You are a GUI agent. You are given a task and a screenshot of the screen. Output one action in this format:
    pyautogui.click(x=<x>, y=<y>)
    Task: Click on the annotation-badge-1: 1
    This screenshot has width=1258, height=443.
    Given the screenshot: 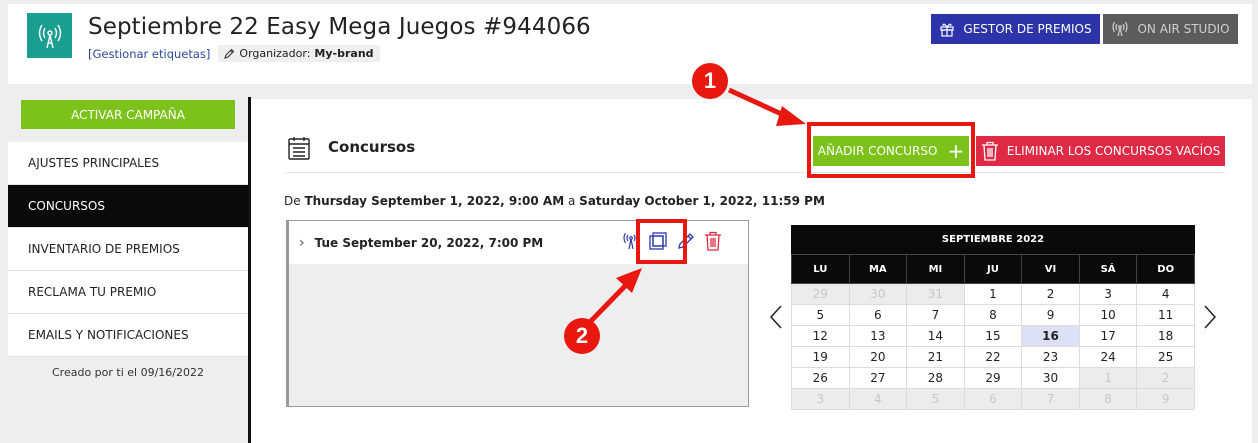 What is the action you would take?
    pyautogui.click(x=710, y=81)
    